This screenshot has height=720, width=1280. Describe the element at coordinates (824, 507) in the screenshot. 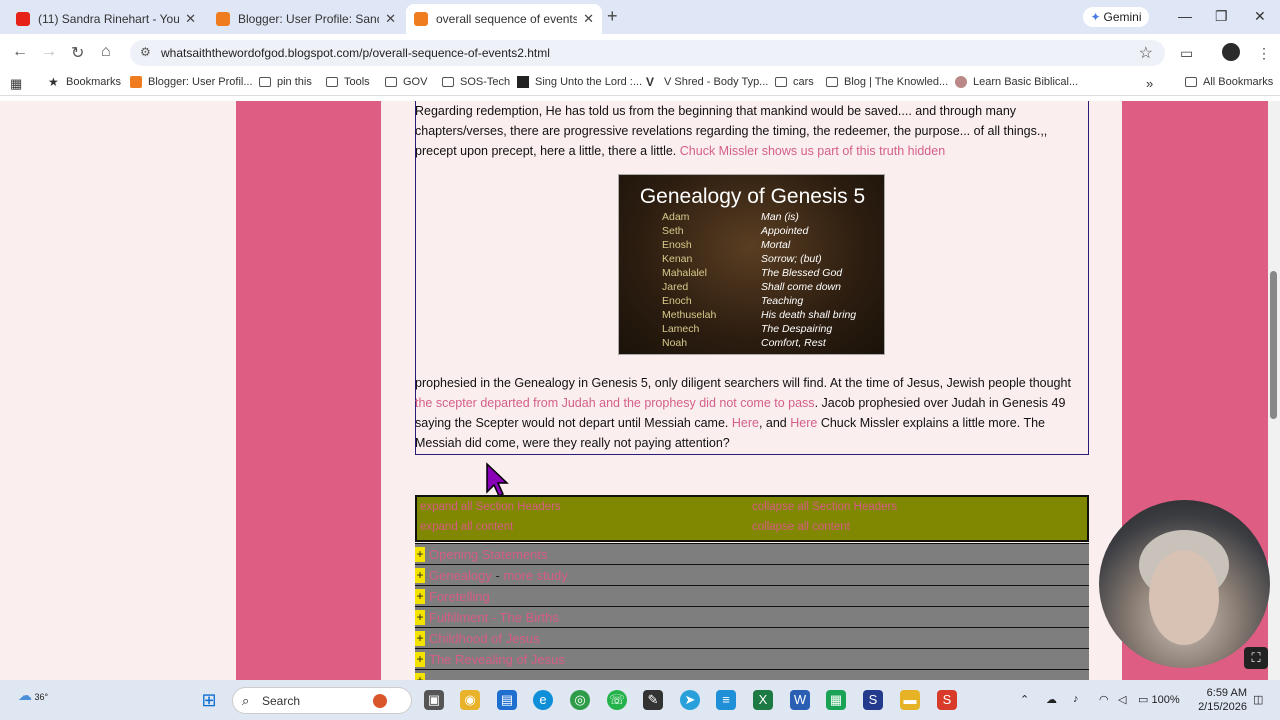

I see `collapse-headers-link: collapse all Section Headers` at that location.